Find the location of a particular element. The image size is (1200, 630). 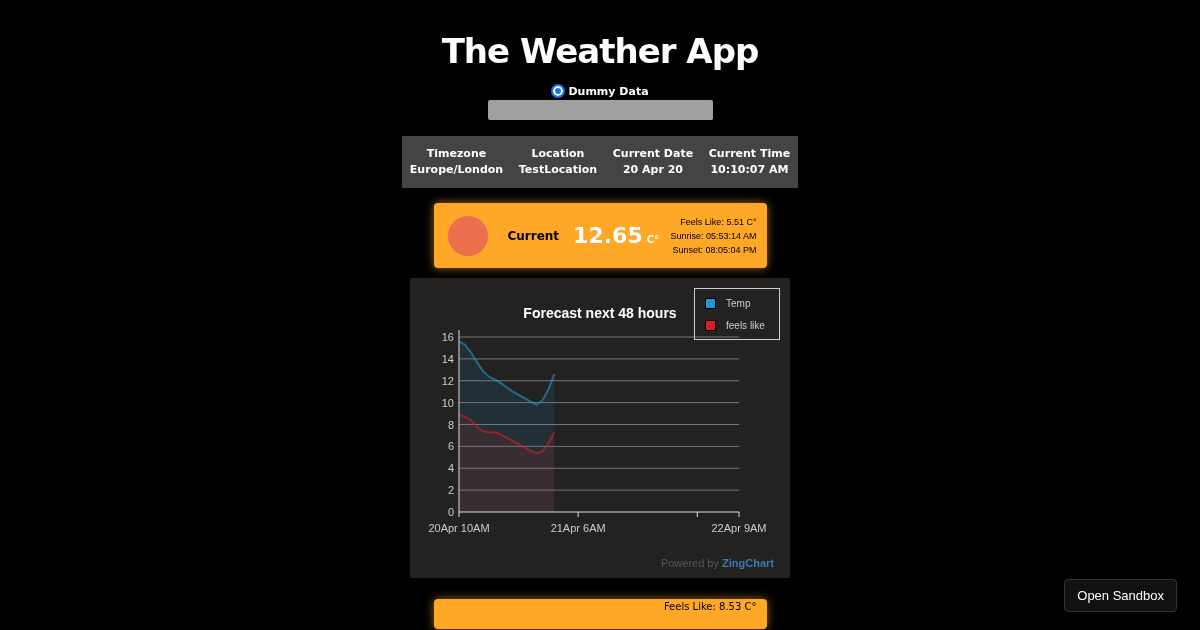

input-field is located at coordinates (600, 110).